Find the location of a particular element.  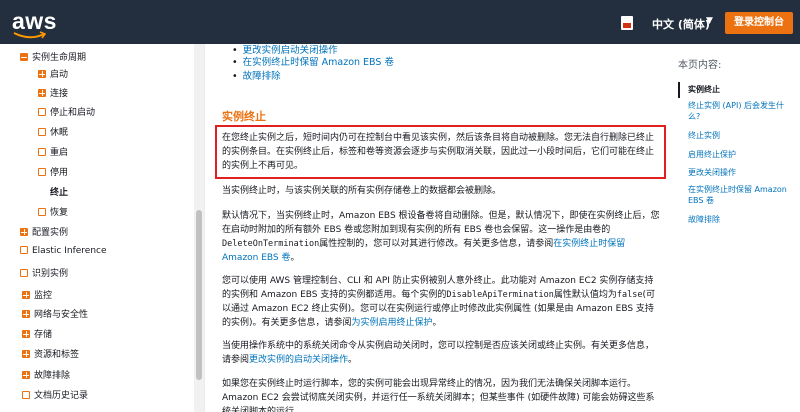

list-item-link: 故障排除 is located at coordinates (256, 75).